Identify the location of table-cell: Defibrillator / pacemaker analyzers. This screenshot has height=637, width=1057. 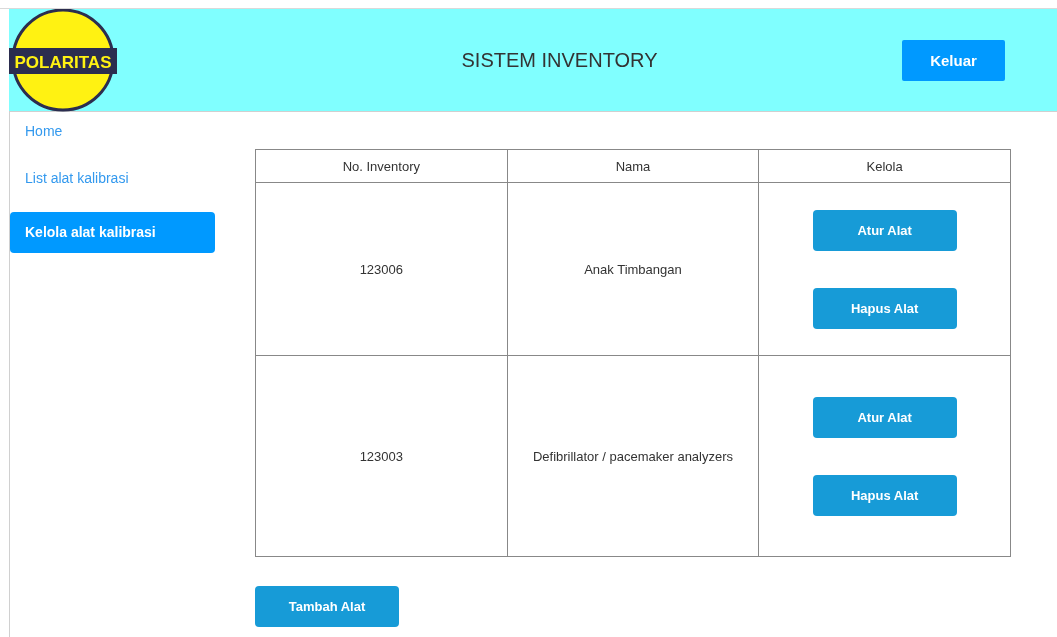
(633, 456).